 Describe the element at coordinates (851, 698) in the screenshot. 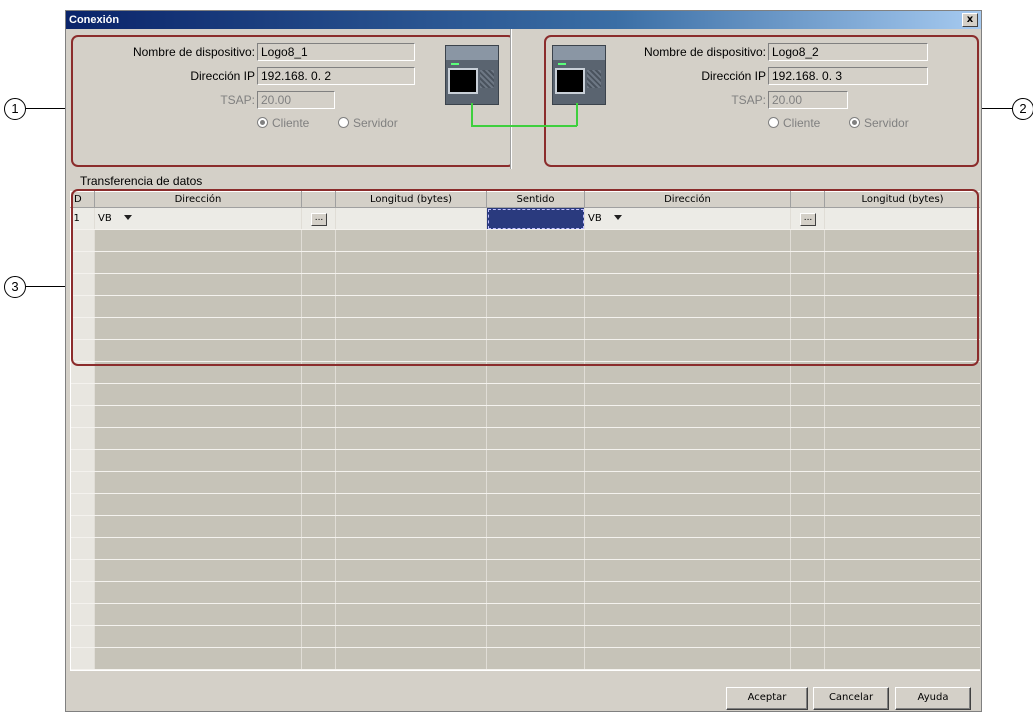

I see `cancel-button: Cancelar` at that location.